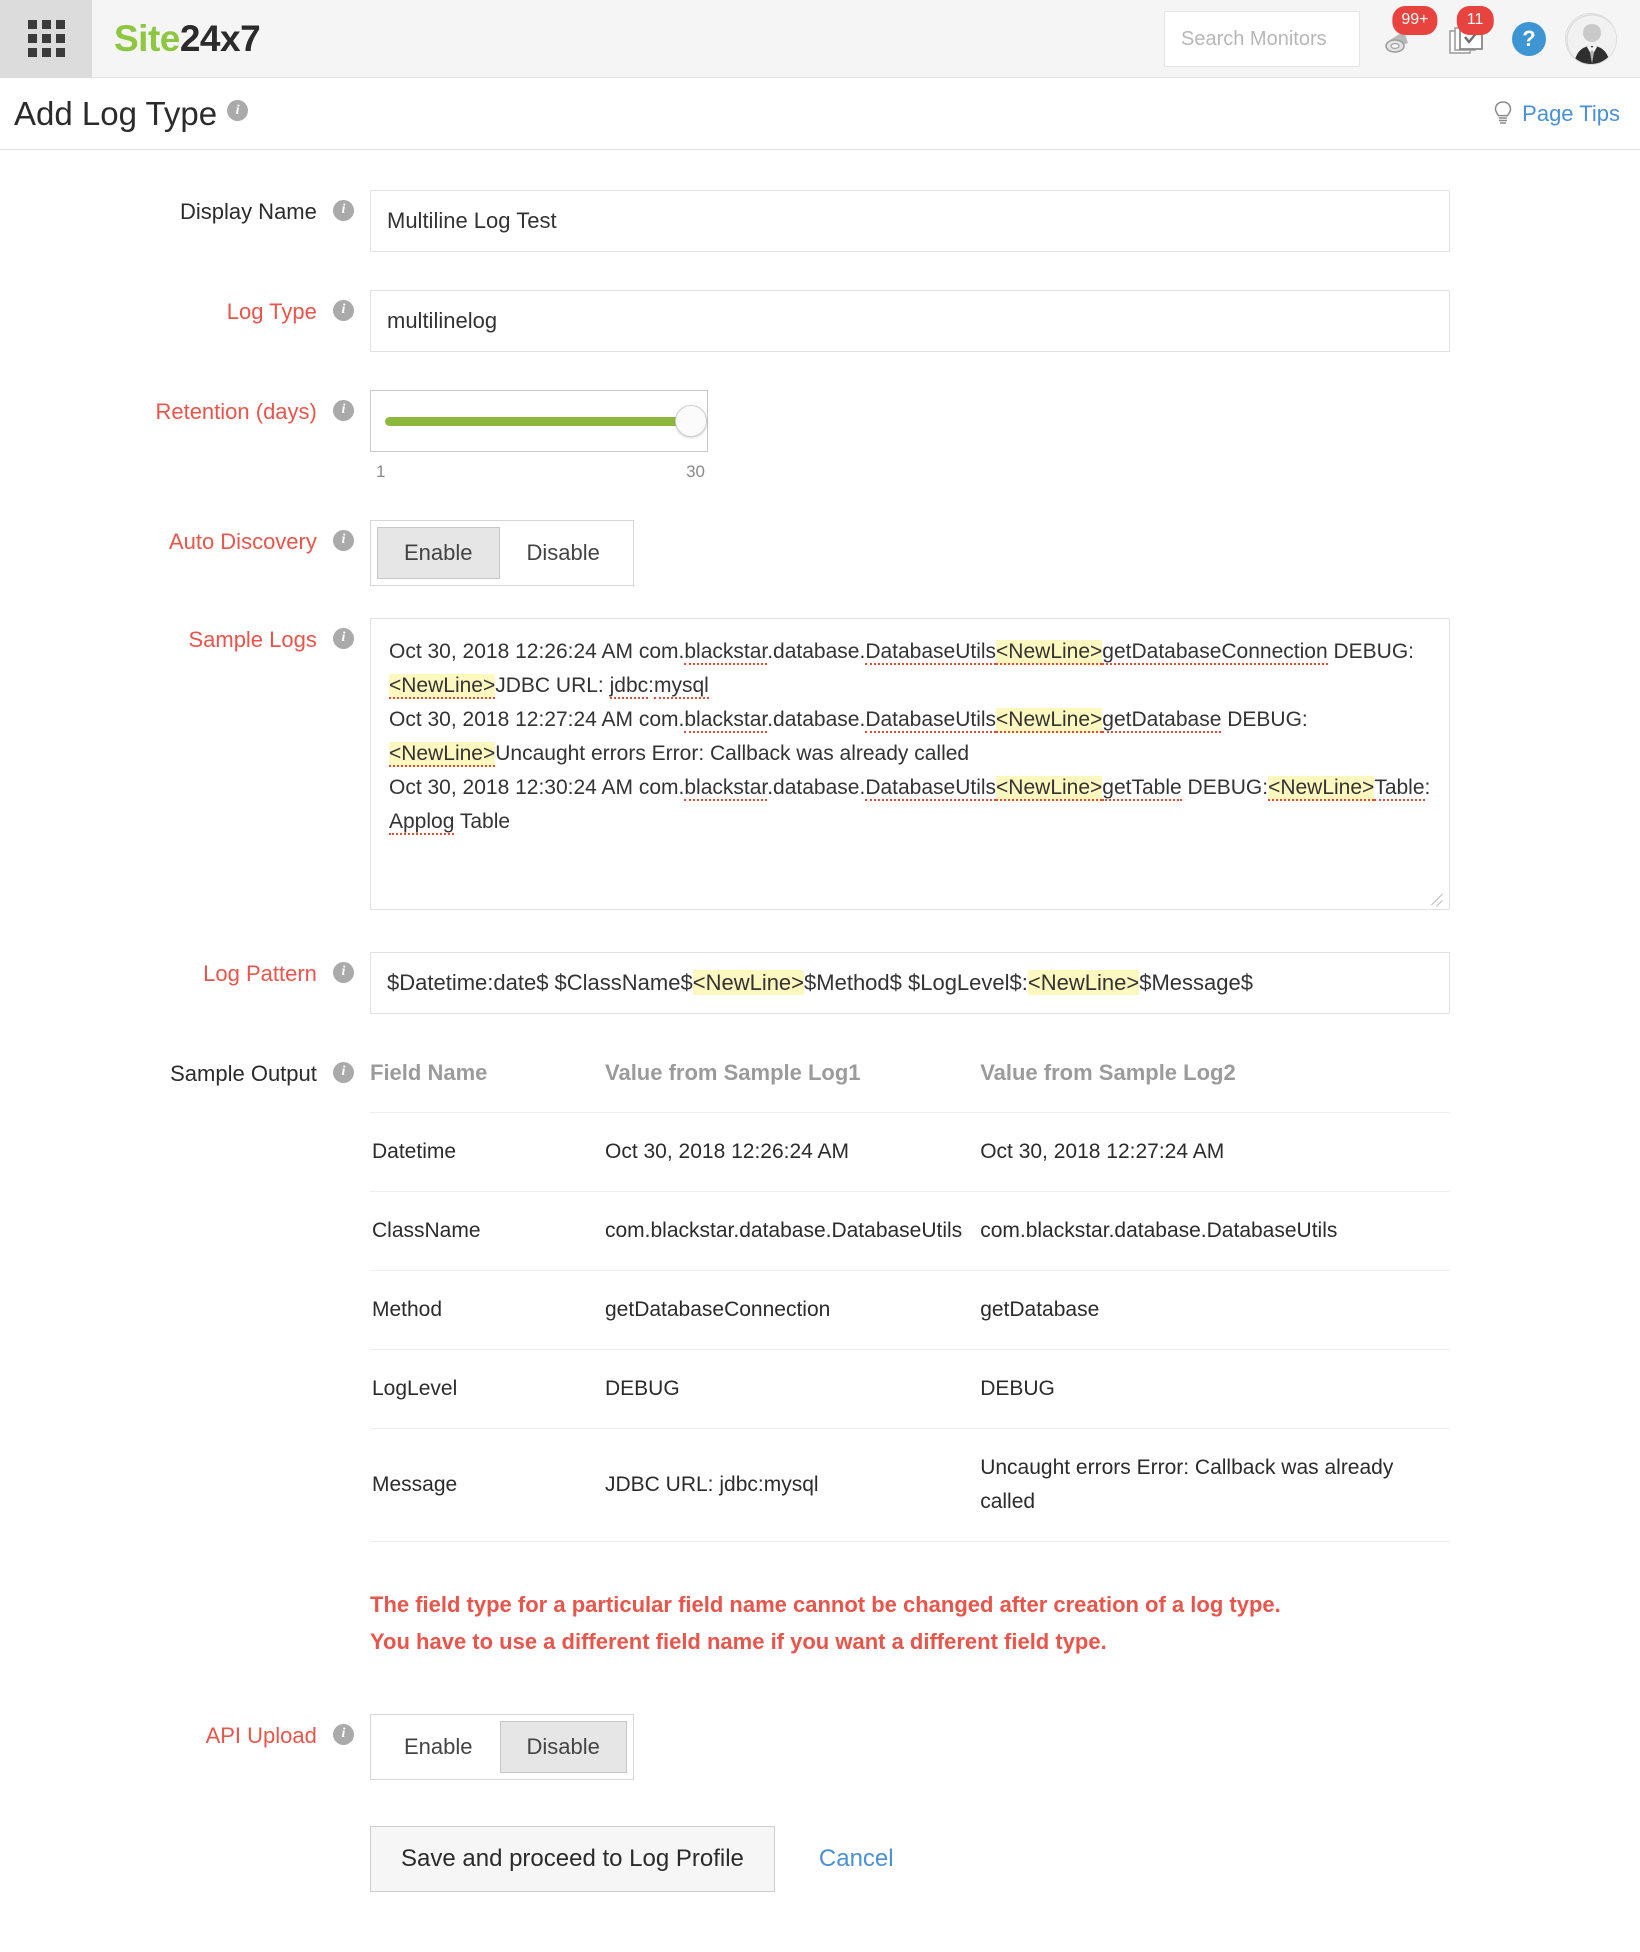  Describe the element at coordinates (1005, 436) in the screenshot. I see `retention-field-col: 1 30` at that location.